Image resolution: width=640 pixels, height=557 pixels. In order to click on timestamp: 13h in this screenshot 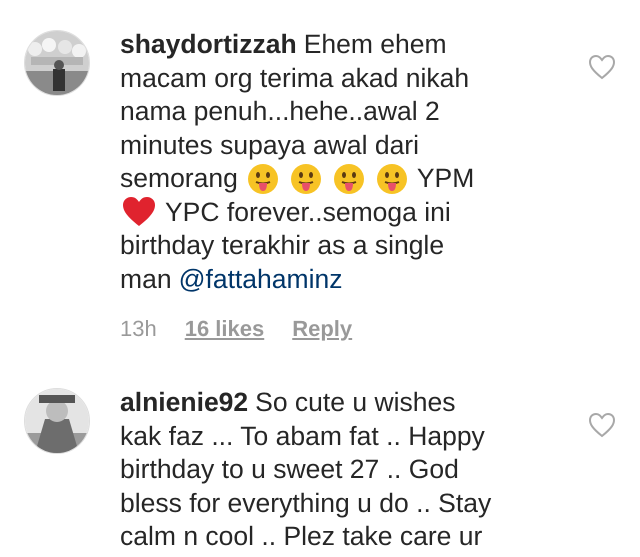, I will do `click(138, 329)`.